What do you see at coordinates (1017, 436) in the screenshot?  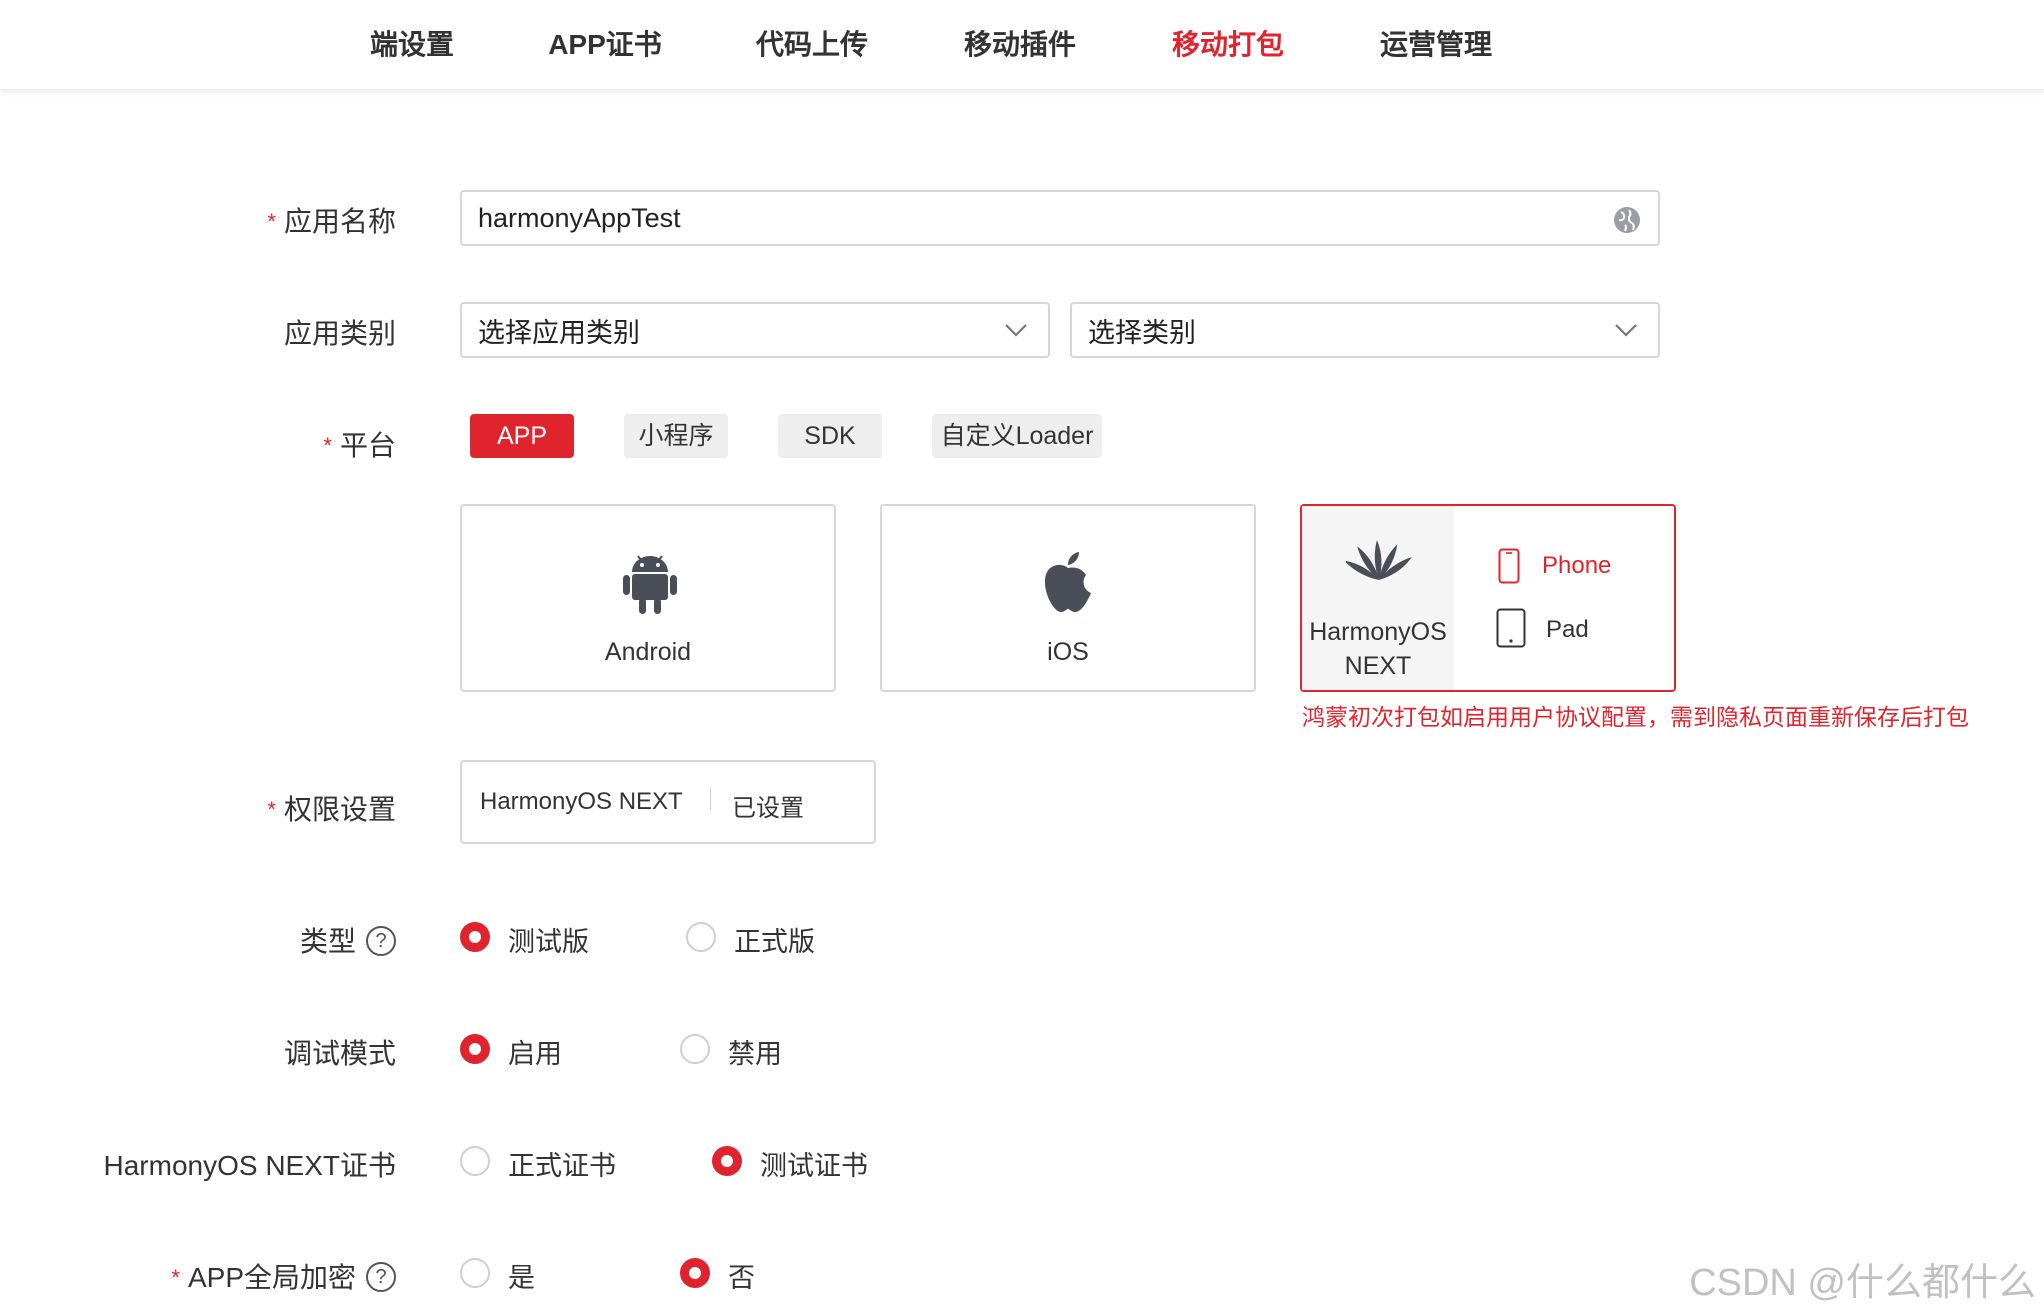 I see `platform-tab-custom-loader: 自定义Loader` at bounding box center [1017, 436].